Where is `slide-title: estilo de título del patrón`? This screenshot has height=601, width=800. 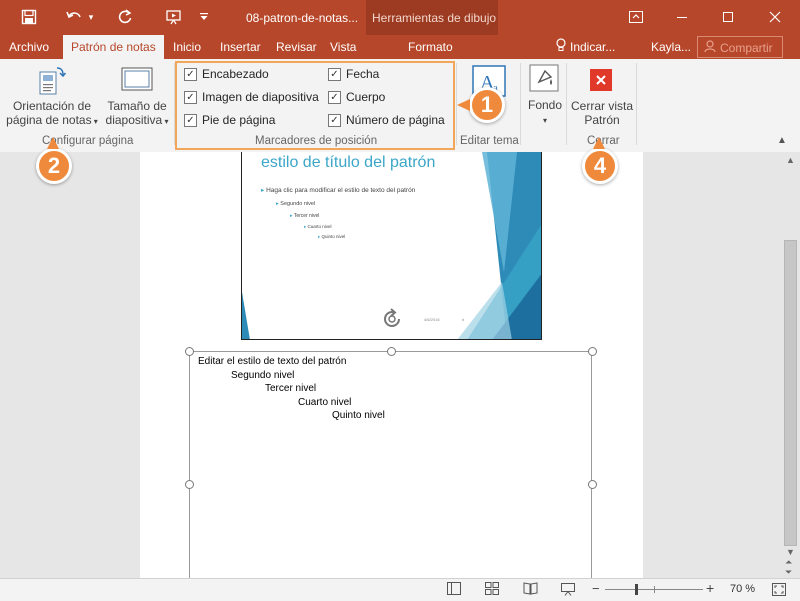 slide-title: estilo de título del patrón is located at coordinates (348, 162).